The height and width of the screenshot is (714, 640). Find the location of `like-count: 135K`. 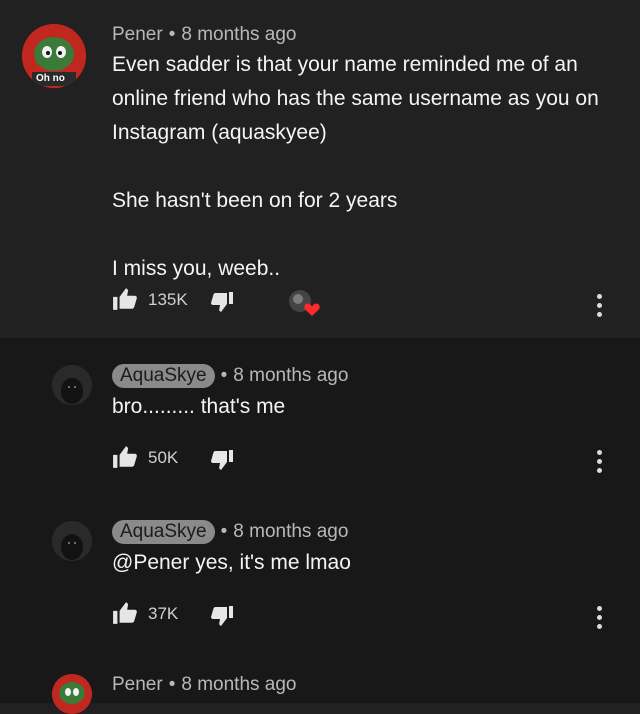

like-count: 135K is located at coordinates (168, 299).